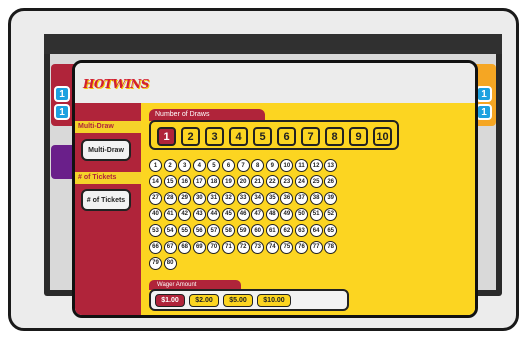 This screenshot has height=337, width=531. What do you see at coordinates (316, 231) in the screenshot?
I see `number-ball: 64` at bounding box center [316, 231].